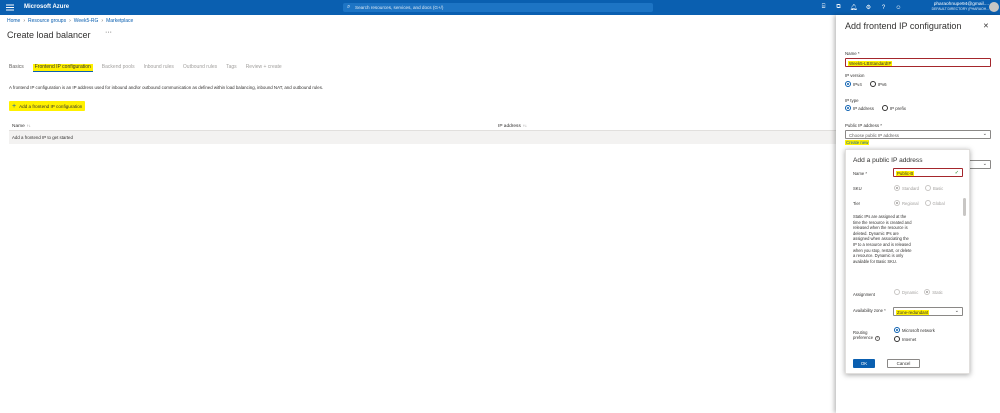 This screenshot has width=1000, height=413. I want to click on tab-tags: Tags, so click(231, 68).